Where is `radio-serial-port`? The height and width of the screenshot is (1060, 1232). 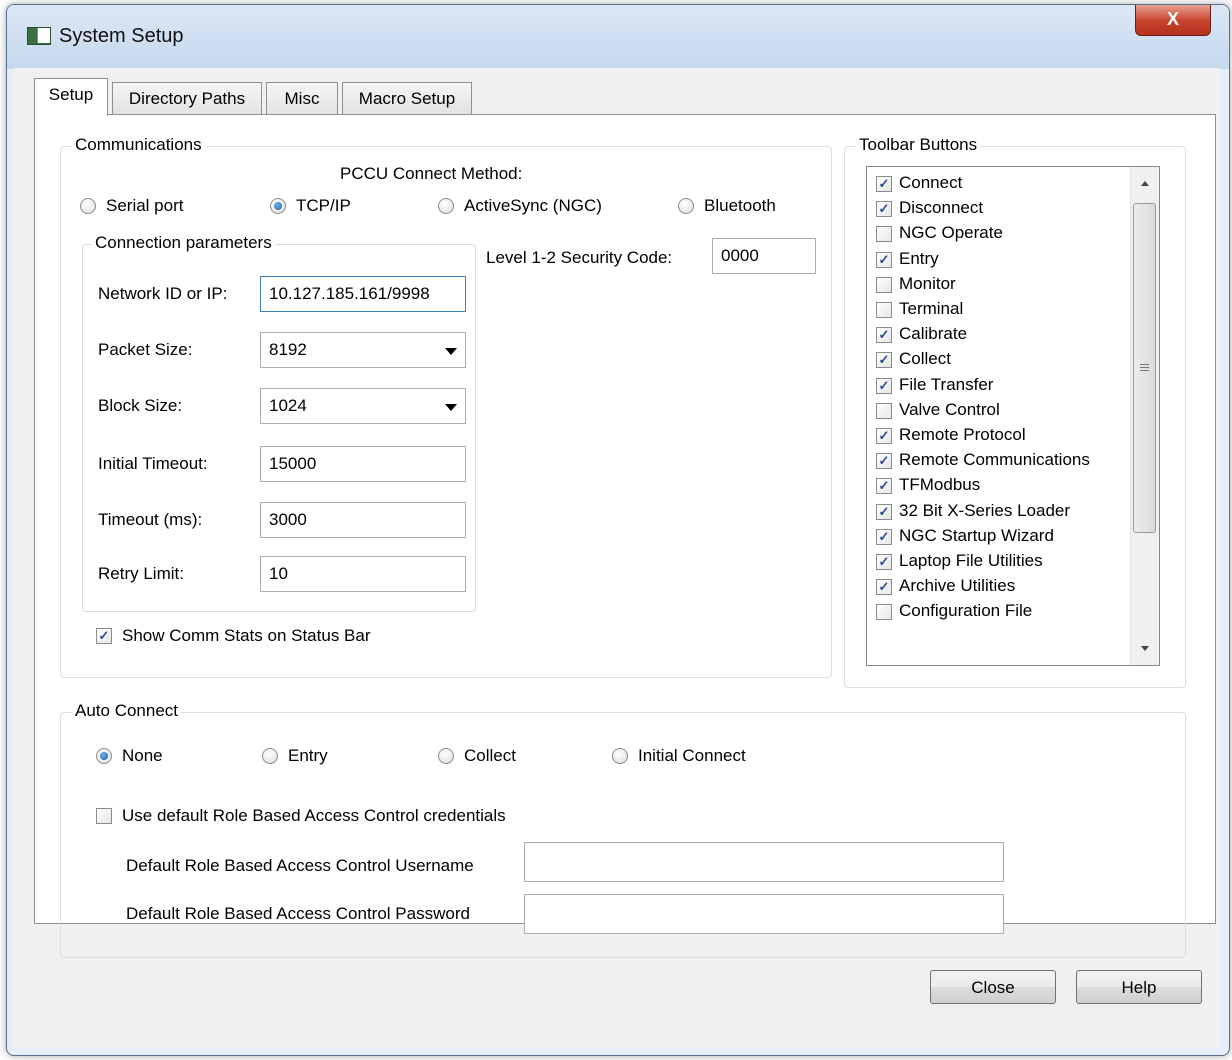
radio-serial-port is located at coordinates (88, 206).